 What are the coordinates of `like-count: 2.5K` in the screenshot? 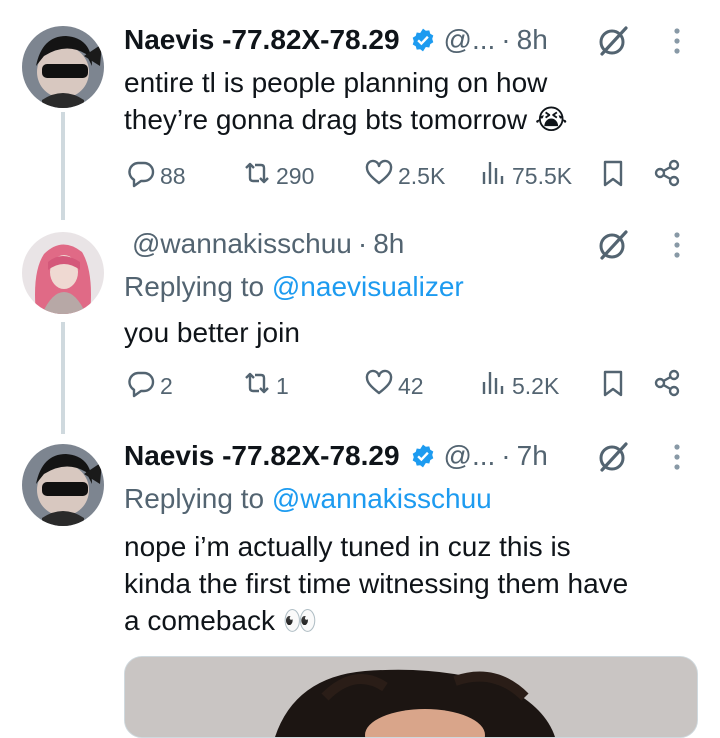 It's located at (422, 175).